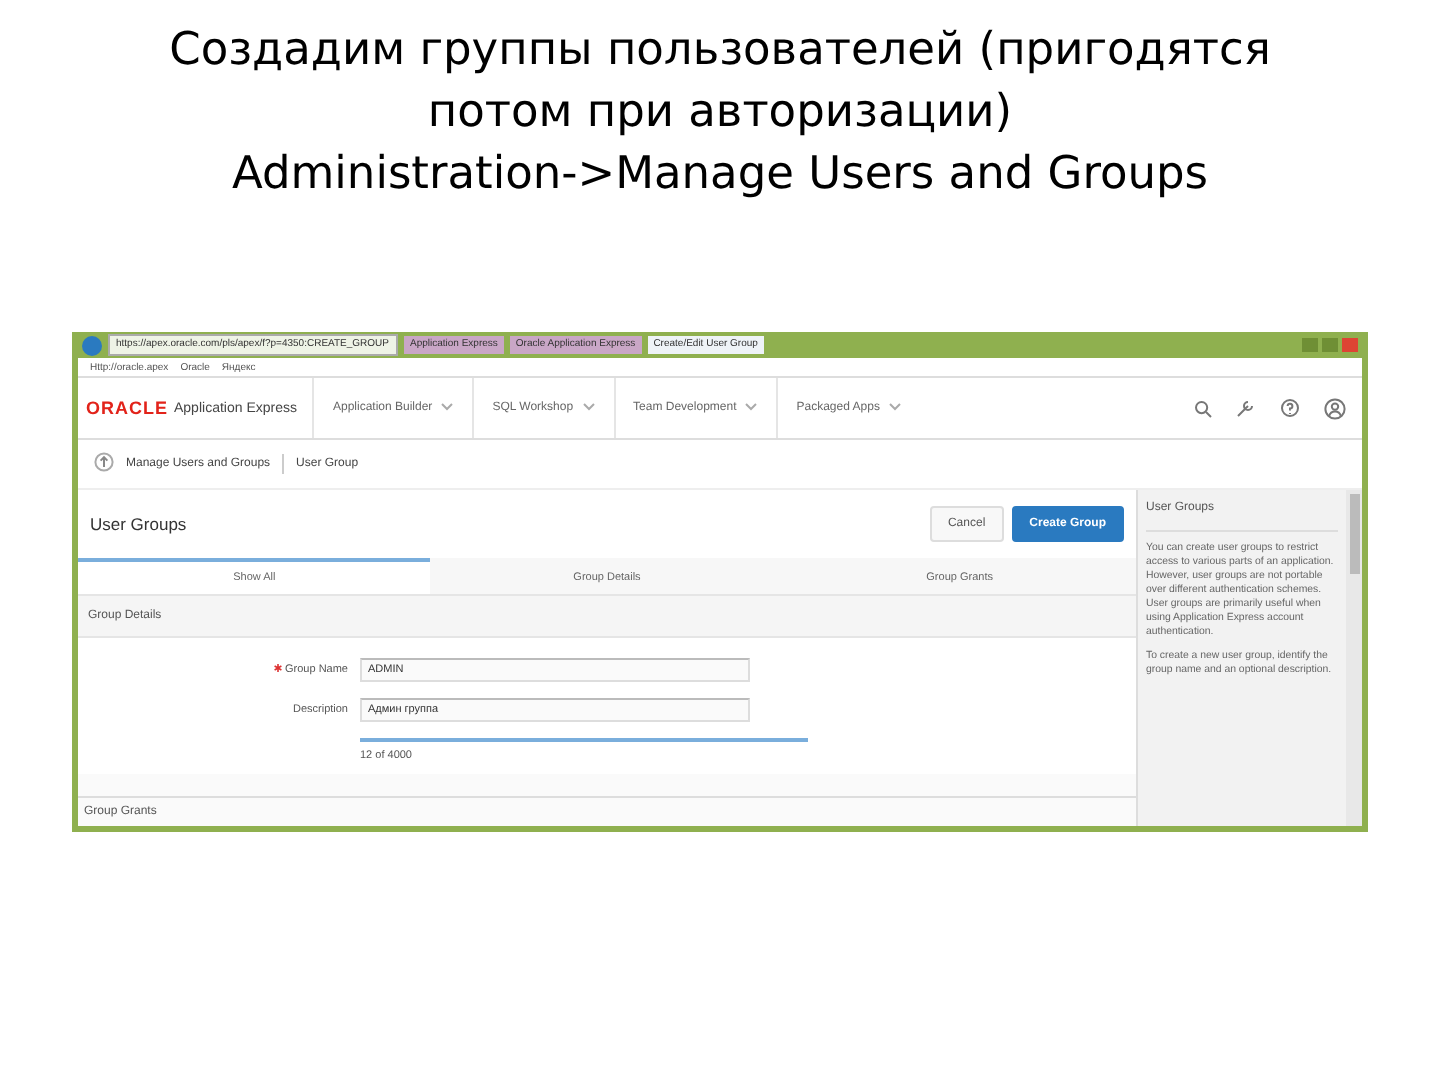  Describe the element at coordinates (720, 113) in the screenshot. I see `slide-title-line: потом при авторизации)` at that location.